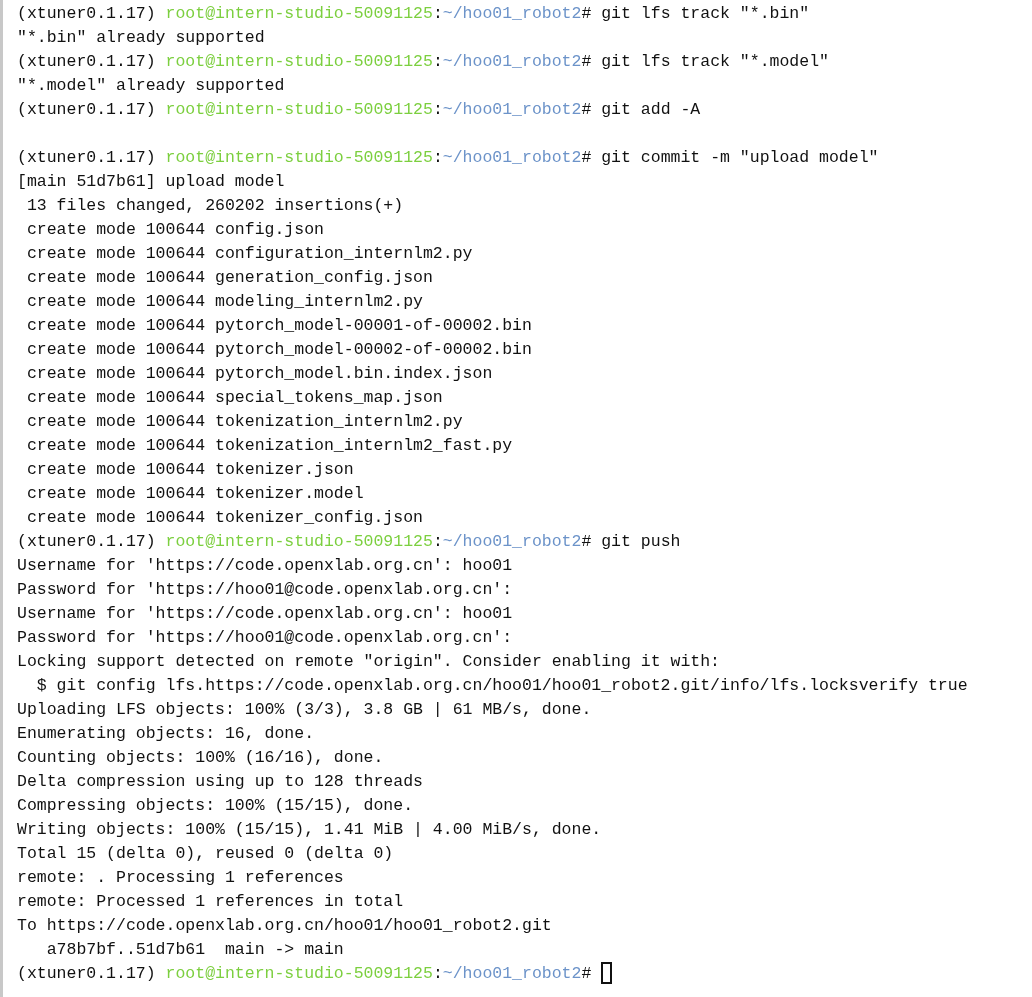 This screenshot has height=997, width=1032. Describe the element at coordinates (284, 925) in the screenshot. I see `output-line: To https://code.openxlab.org.cn/hoo01/hoo01_robot2.git` at that location.